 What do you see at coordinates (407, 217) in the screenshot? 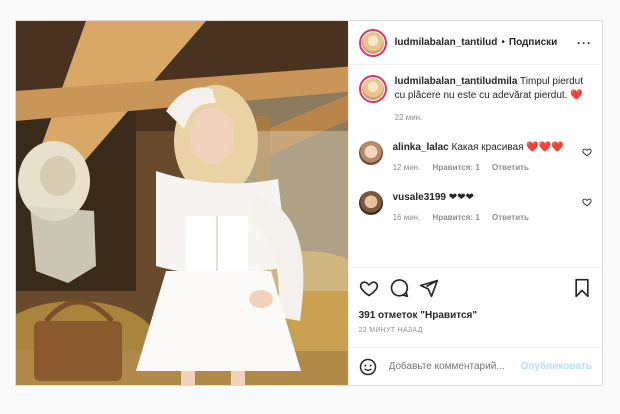
I see `comment-time: 16 мин.` at bounding box center [407, 217].